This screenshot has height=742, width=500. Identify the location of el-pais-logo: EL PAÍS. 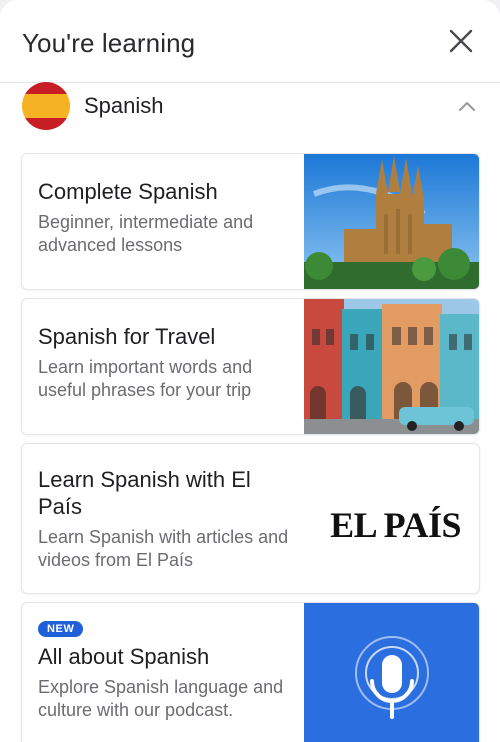
(395, 525).